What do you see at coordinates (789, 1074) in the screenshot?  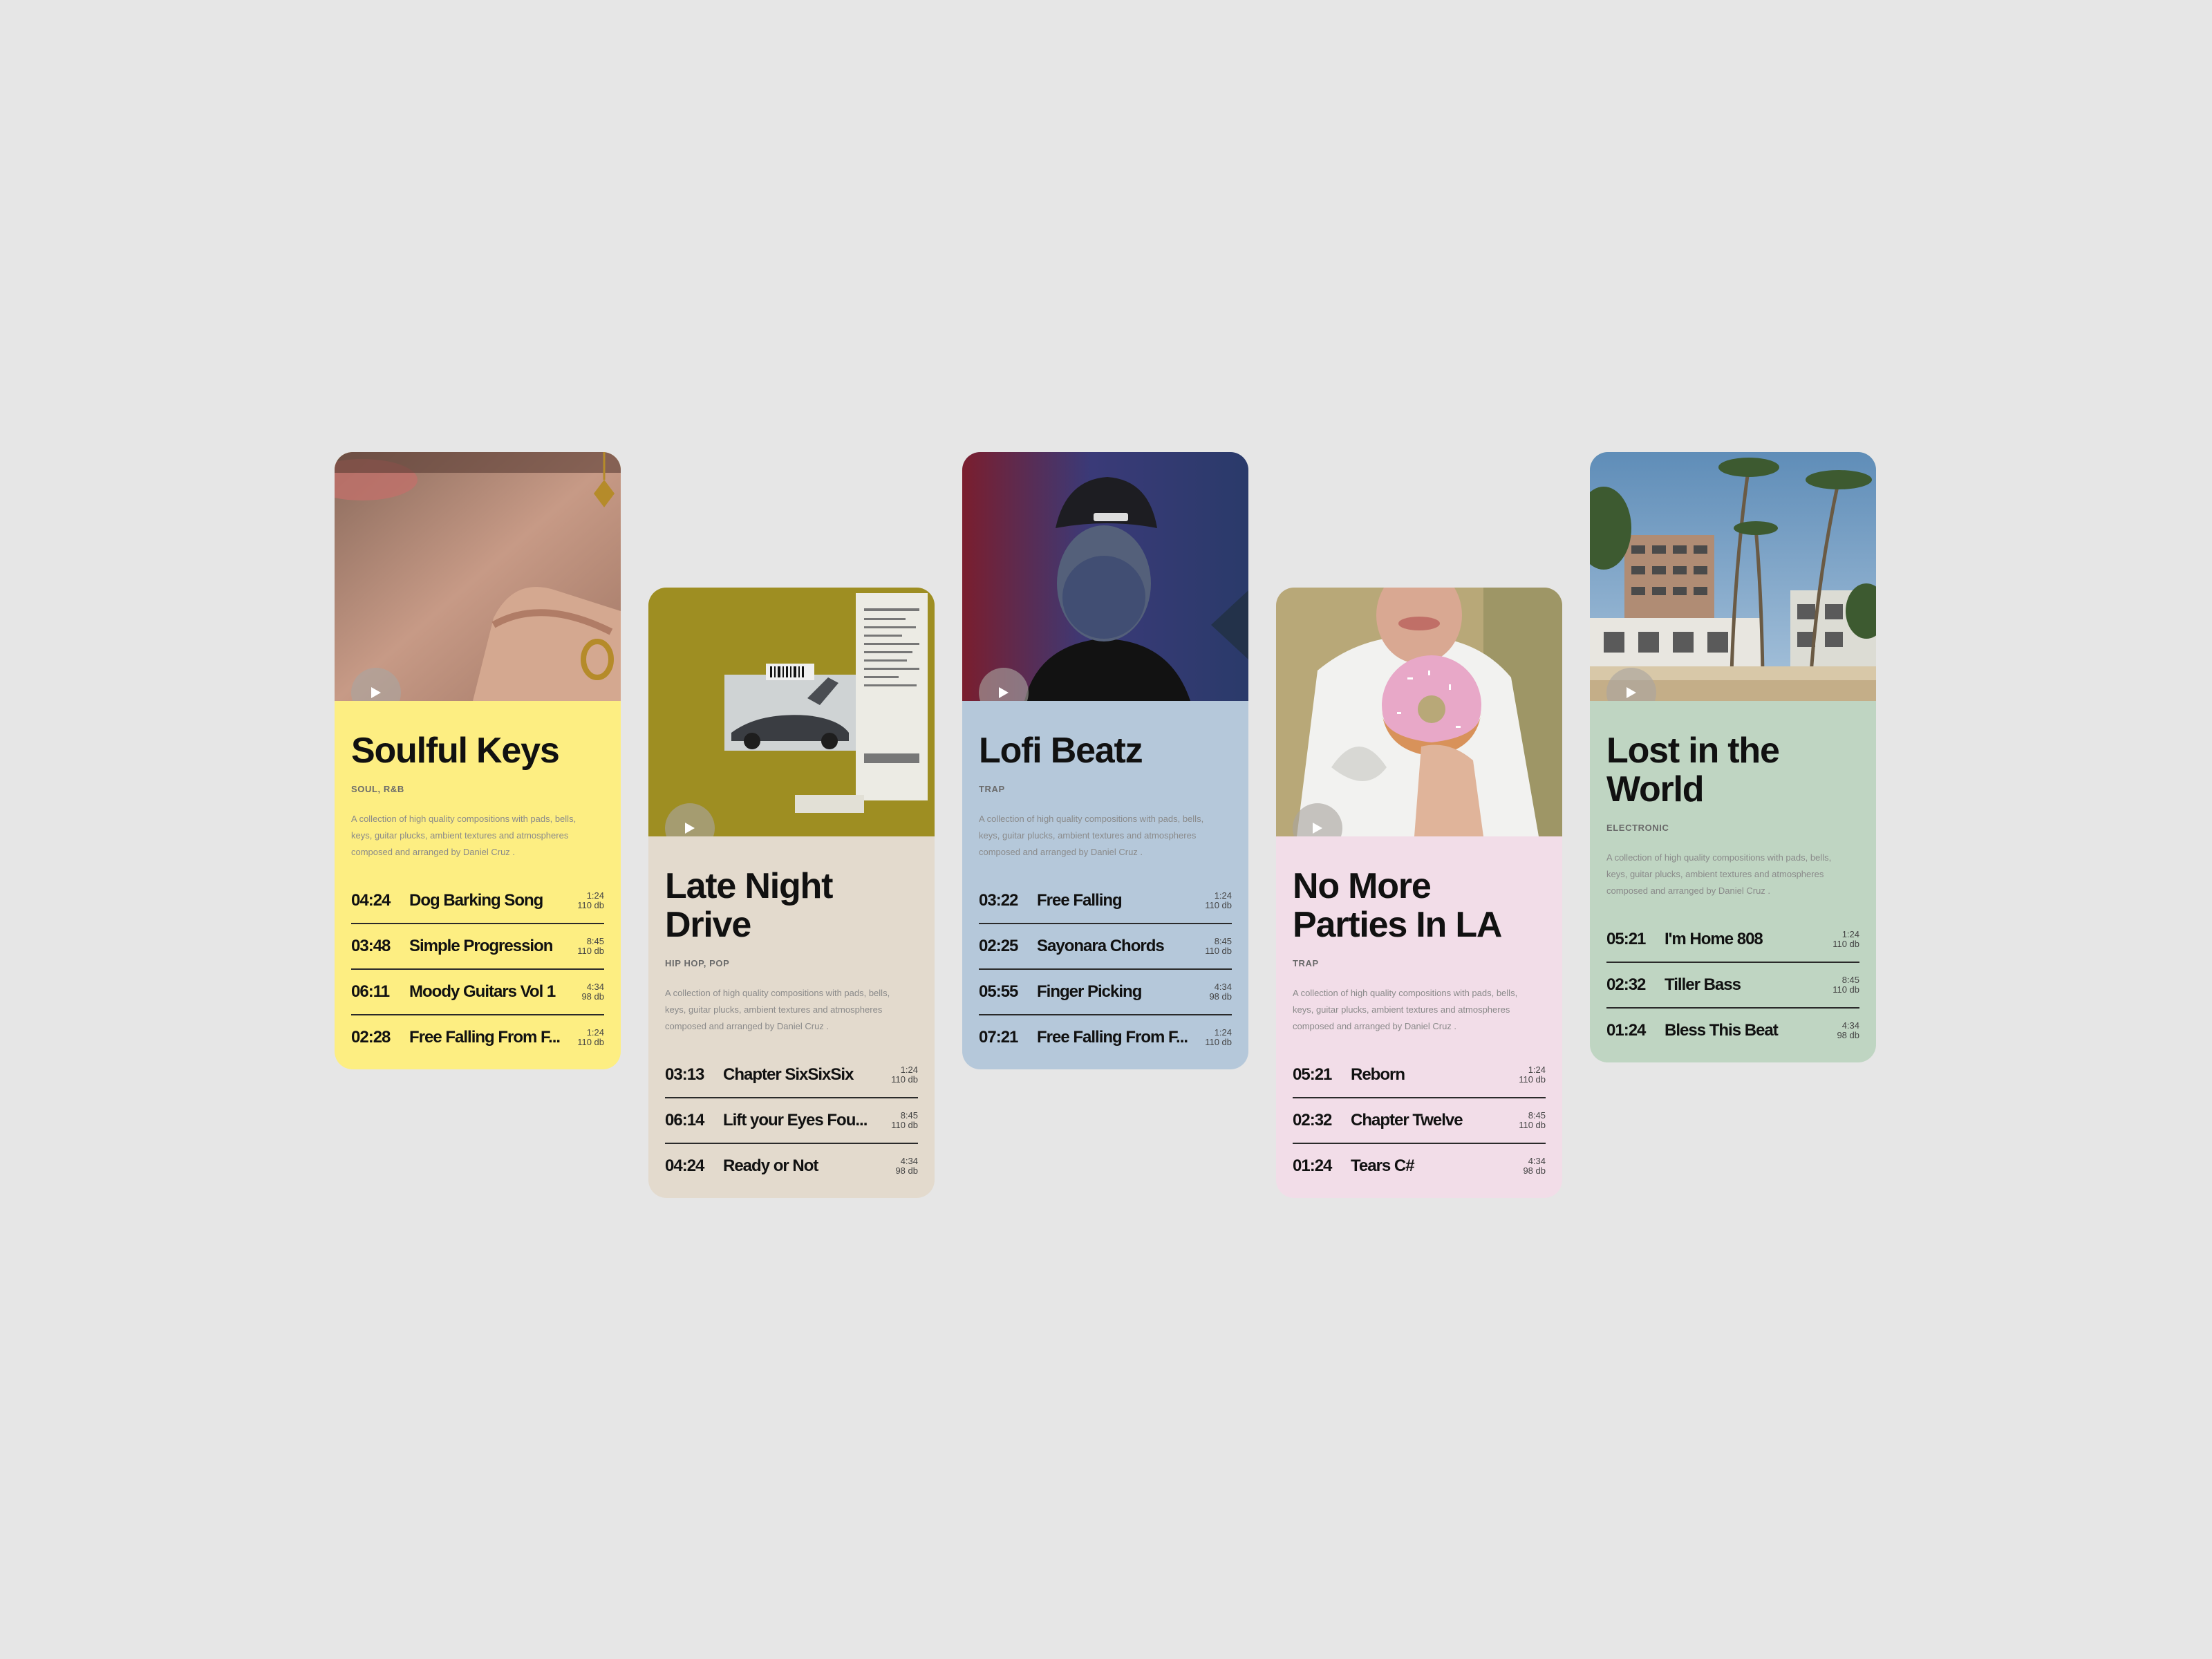 I see `track-name: Chapter SixSixSix` at bounding box center [789, 1074].